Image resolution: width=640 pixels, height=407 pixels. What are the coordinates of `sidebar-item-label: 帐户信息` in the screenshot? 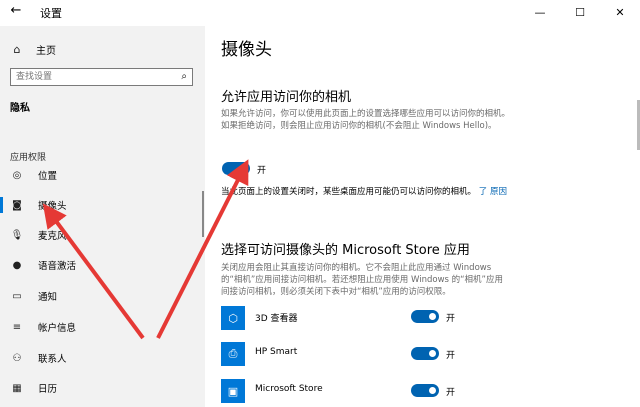 It's located at (57, 328).